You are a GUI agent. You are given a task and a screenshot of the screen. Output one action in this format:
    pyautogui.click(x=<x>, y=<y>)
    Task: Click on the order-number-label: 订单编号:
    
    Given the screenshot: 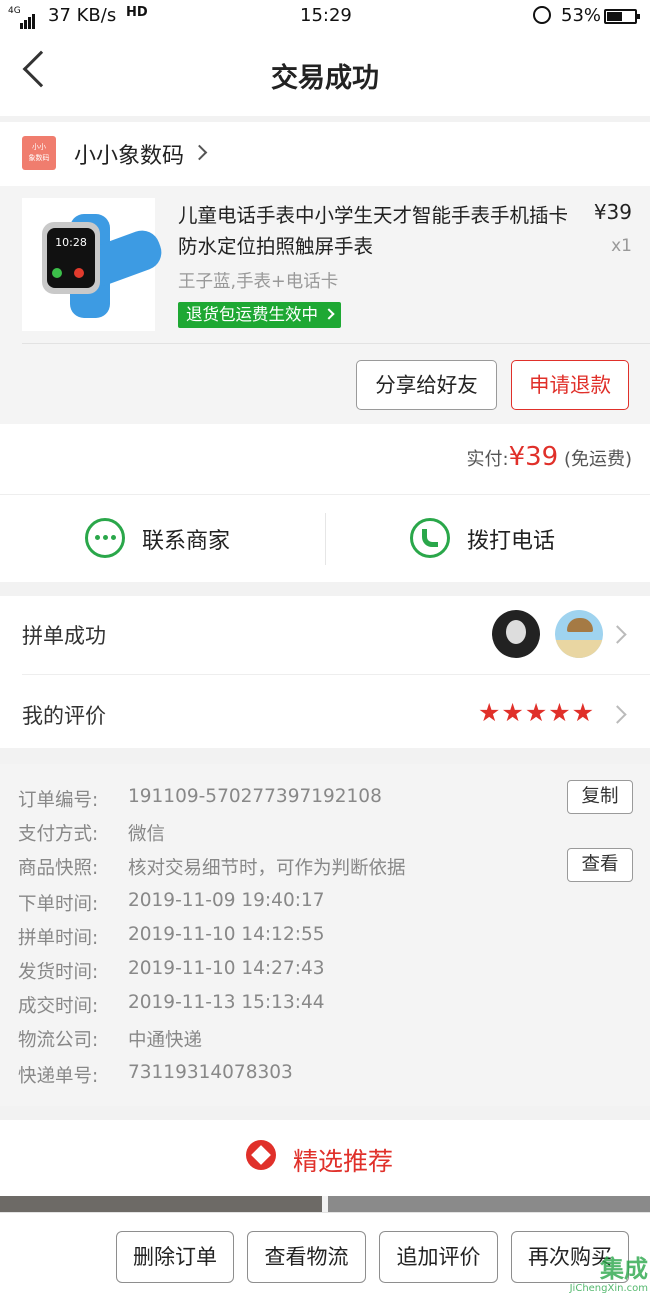 What is the action you would take?
    pyautogui.click(x=58, y=800)
    